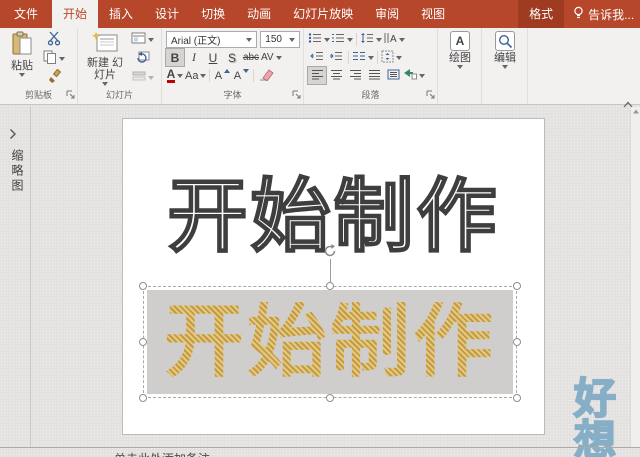 The image size is (640, 457). Describe the element at coordinates (70, 96) in the screenshot. I see `clipboard-dialog-launcher-icon` at that location.